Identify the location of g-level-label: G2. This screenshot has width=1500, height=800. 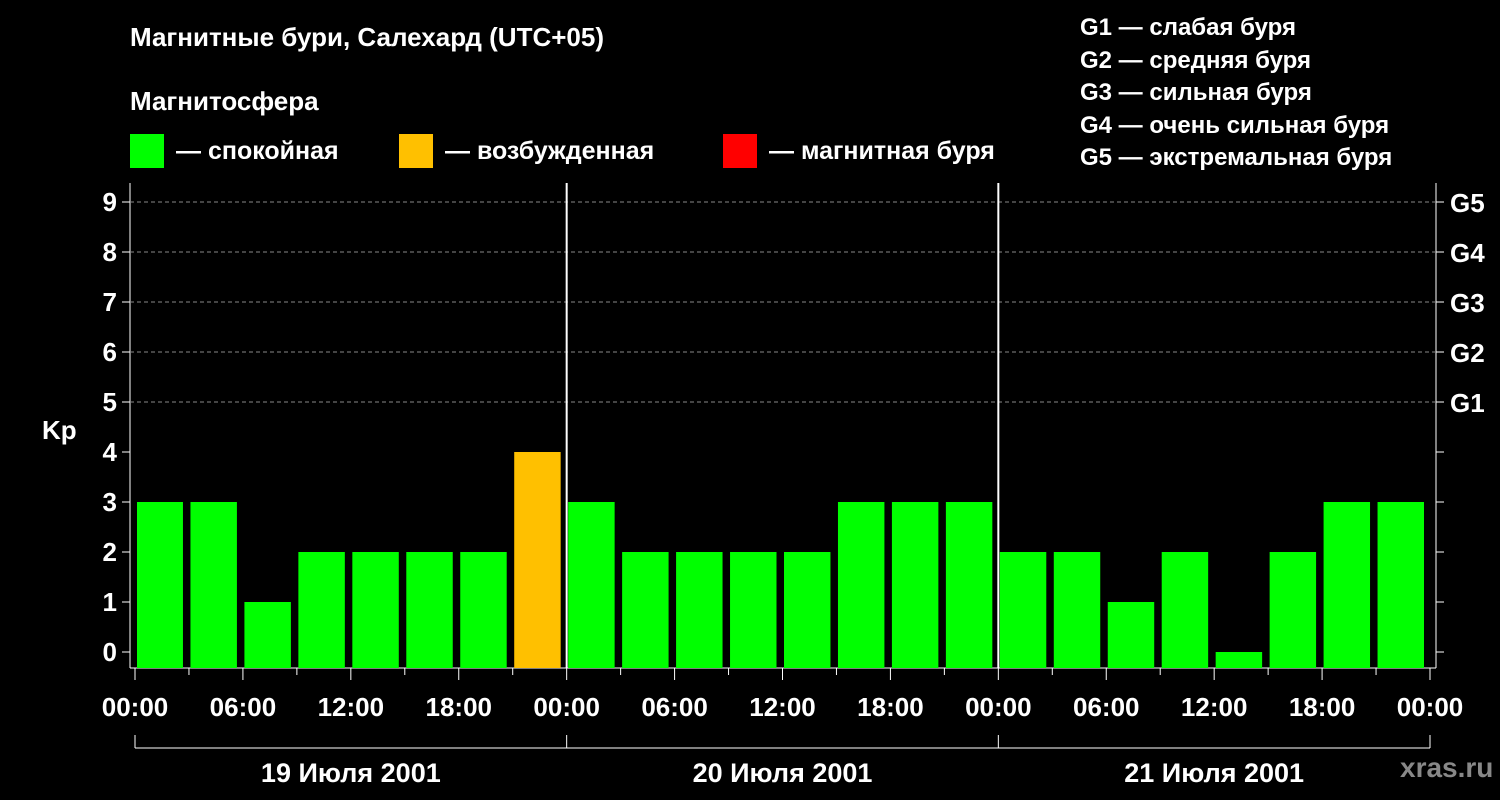
(1467, 353).